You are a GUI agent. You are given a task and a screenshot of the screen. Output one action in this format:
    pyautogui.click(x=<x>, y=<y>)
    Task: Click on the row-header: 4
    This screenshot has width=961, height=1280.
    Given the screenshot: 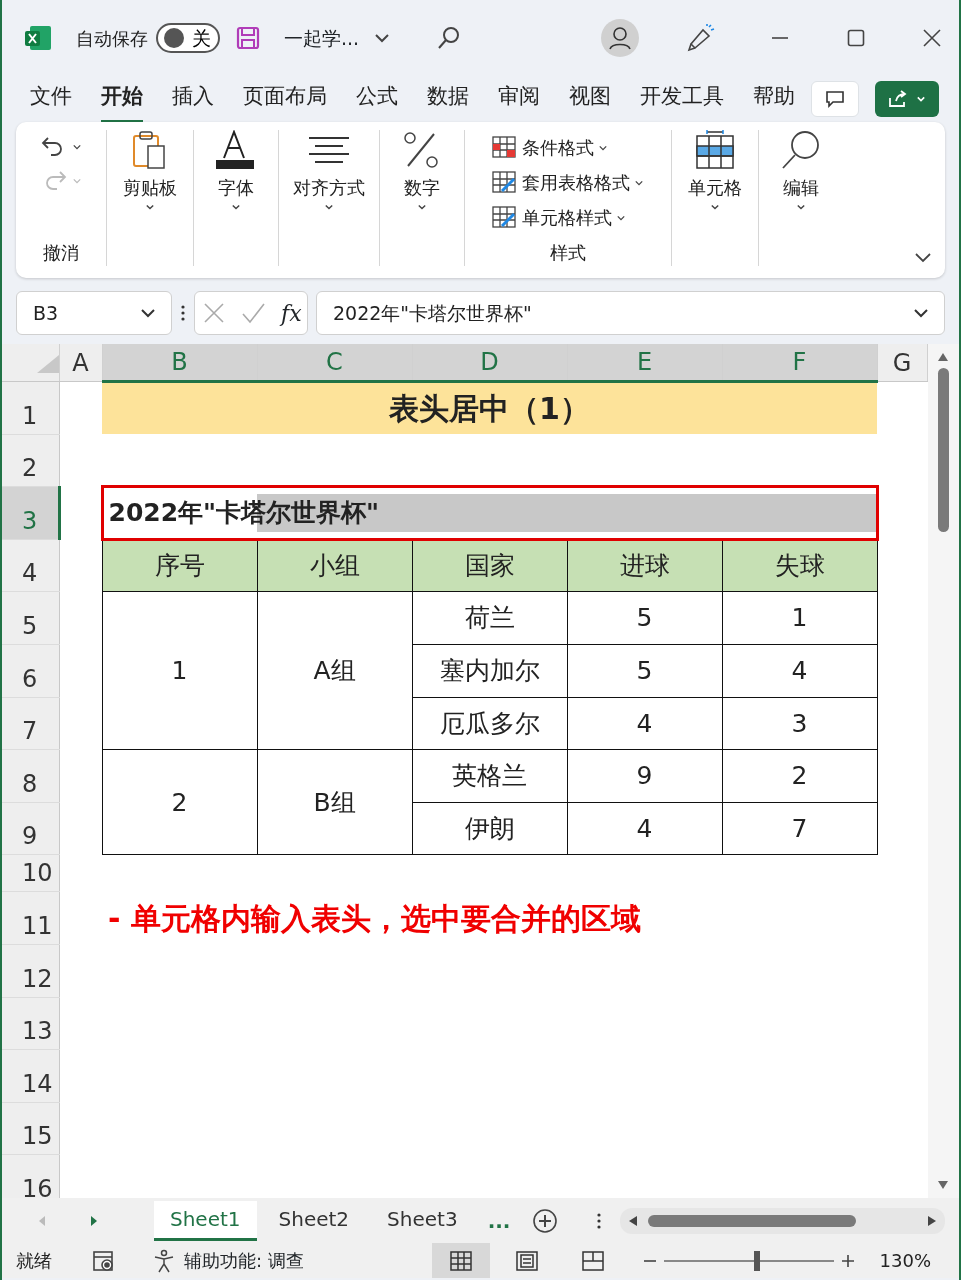 What is the action you would take?
    pyautogui.click(x=30, y=565)
    